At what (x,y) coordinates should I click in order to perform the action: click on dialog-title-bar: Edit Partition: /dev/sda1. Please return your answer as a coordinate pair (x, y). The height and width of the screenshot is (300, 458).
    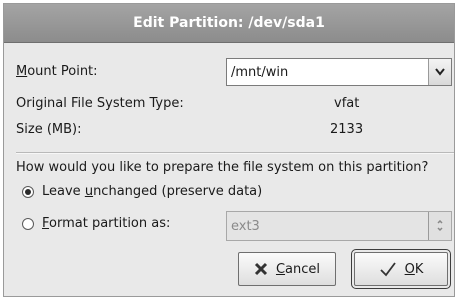
    Looking at the image, I should click on (229, 23).